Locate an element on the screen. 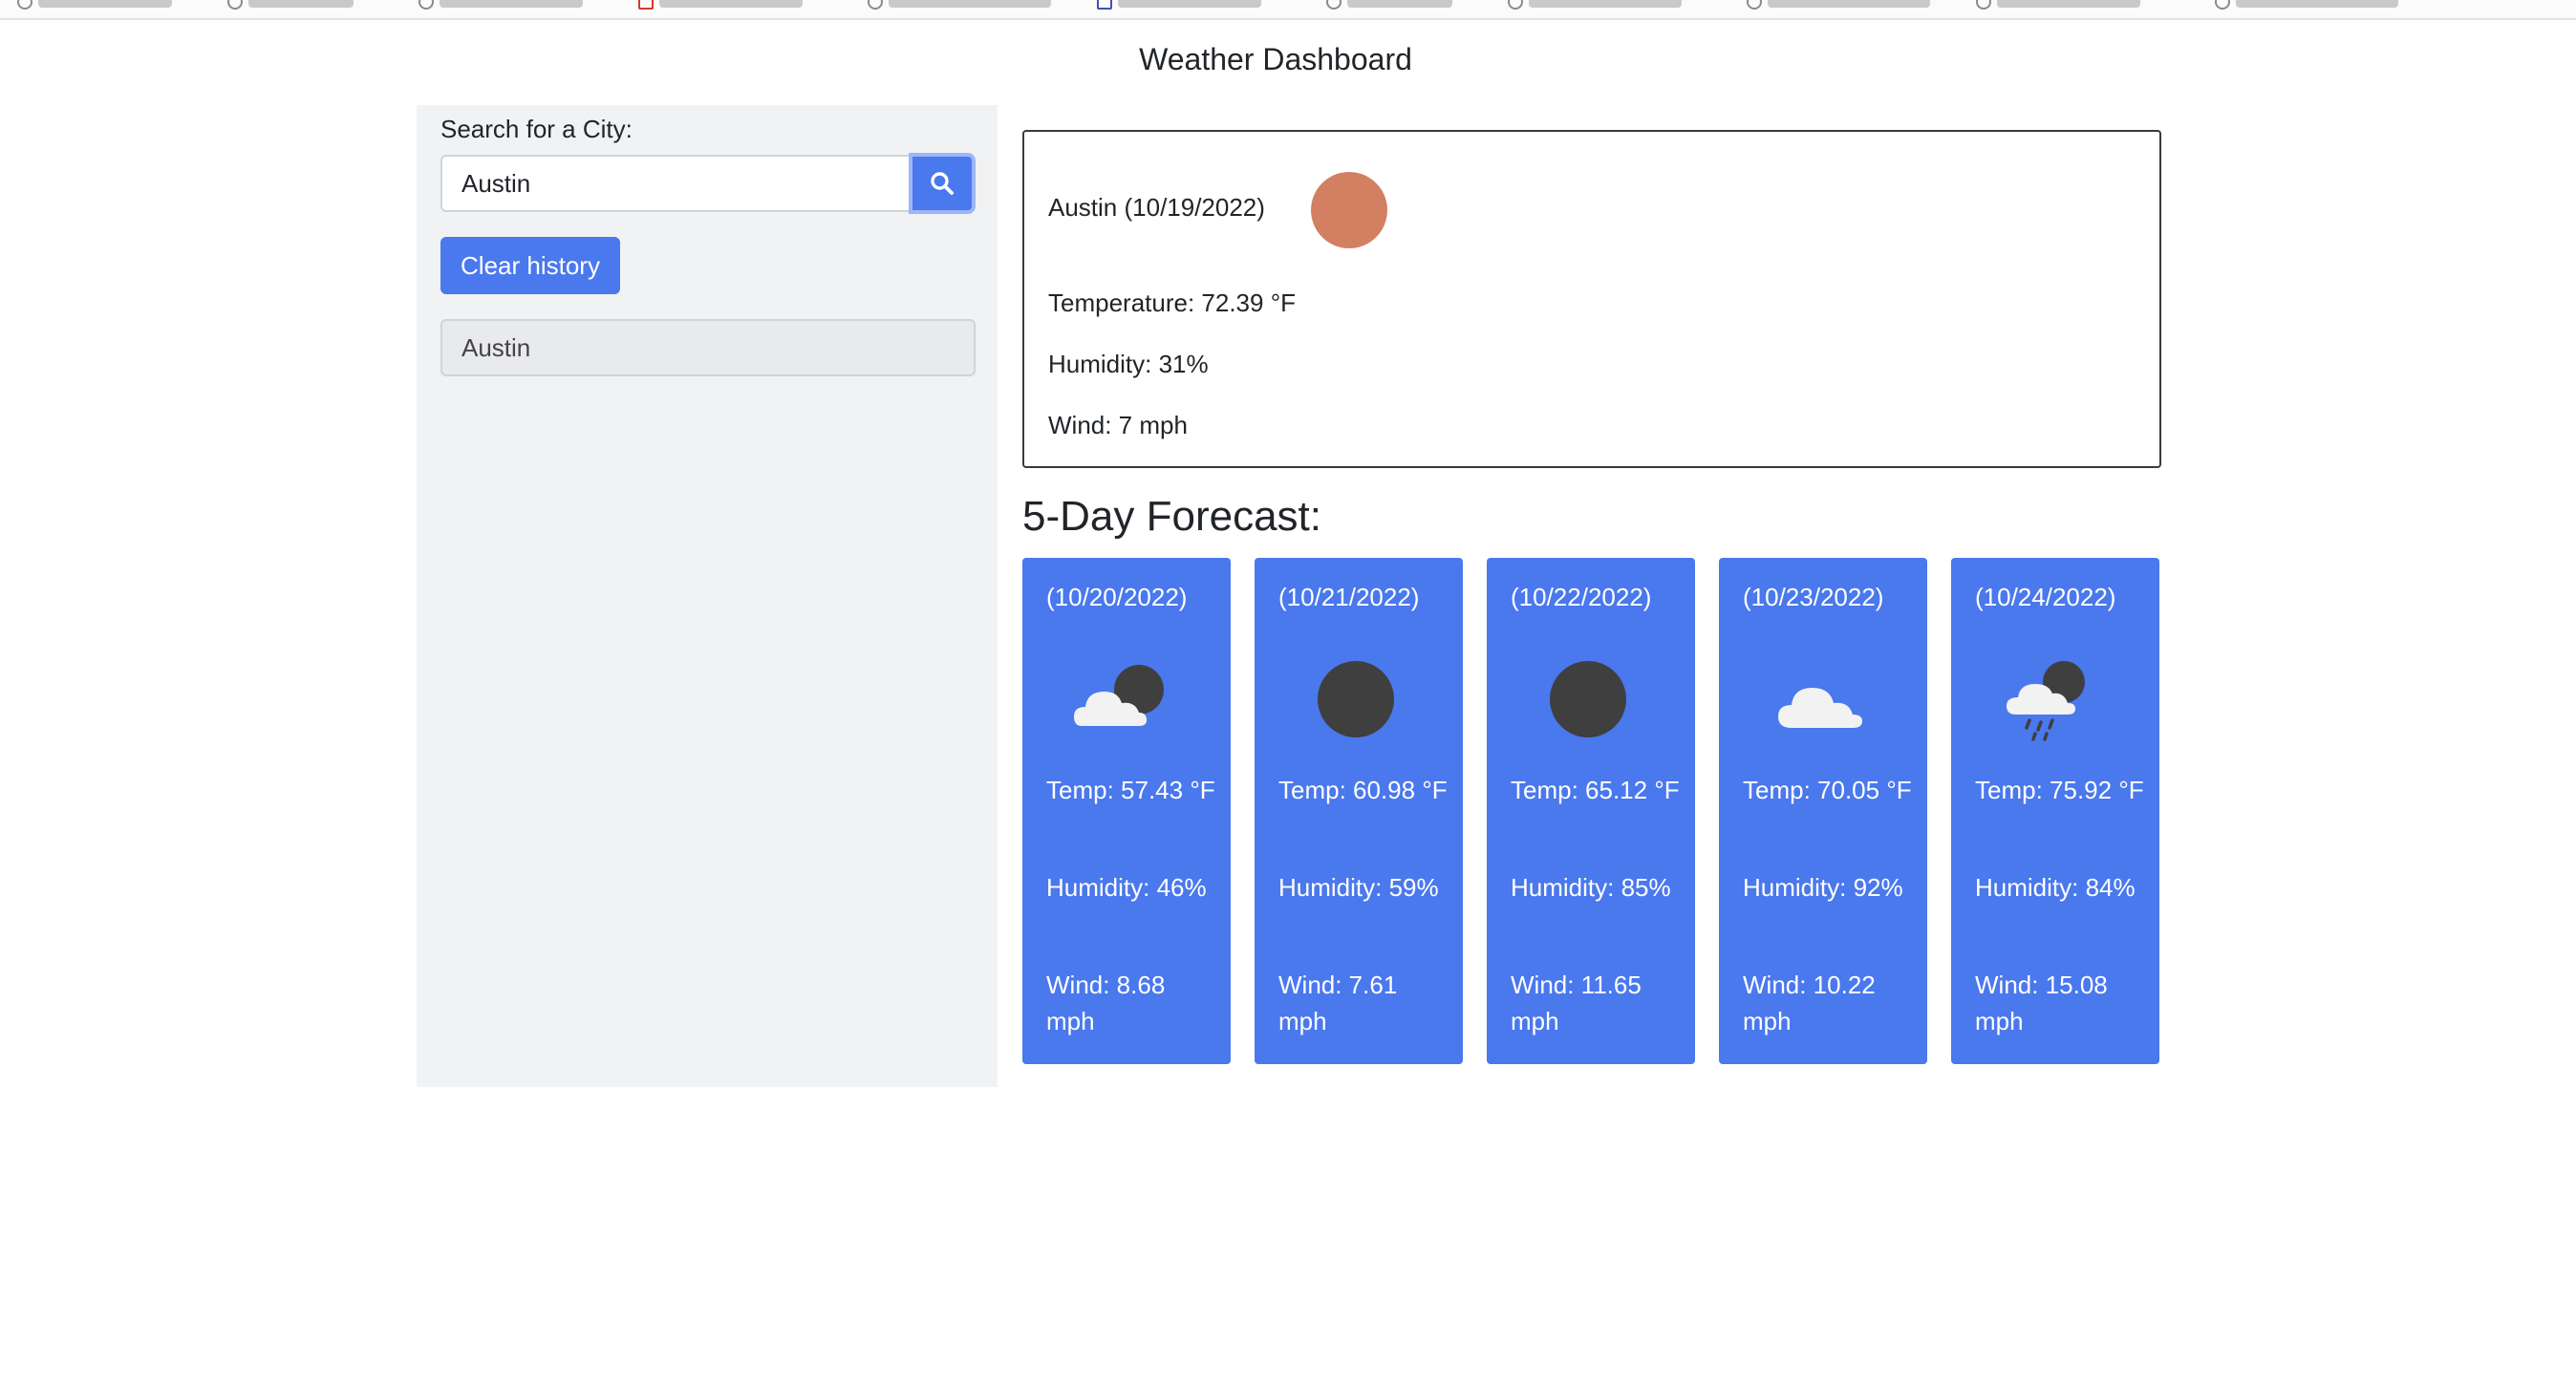 The image size is (2576, 1387). bookmarks-bar is located at coordinates (1288, 10).